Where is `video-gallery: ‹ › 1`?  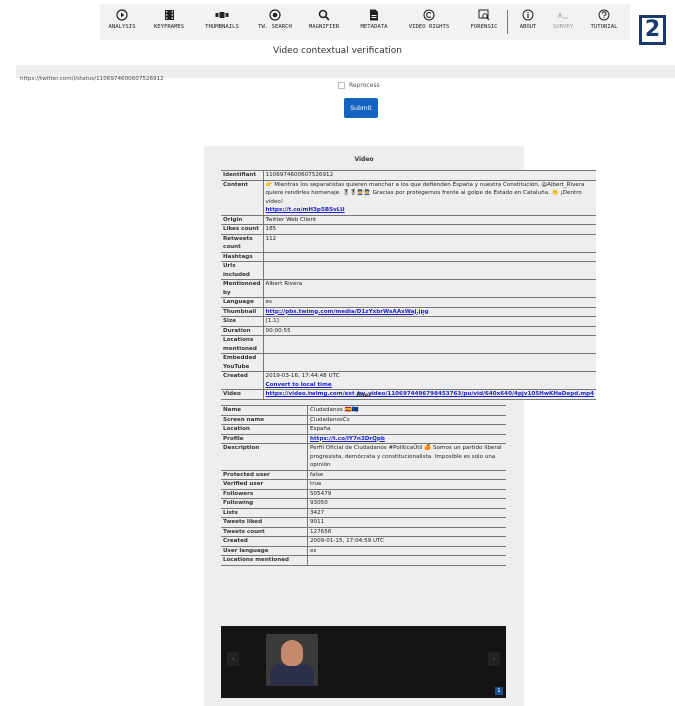 video-gallery: ‹ › 1 is located at coordinates (363, 662).